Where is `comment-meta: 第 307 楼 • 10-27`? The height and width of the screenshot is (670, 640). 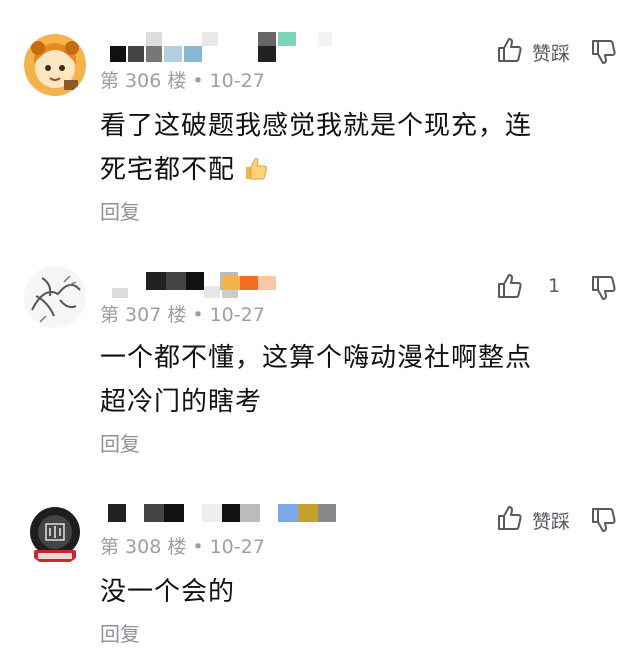
comment-meta: 第 307 楼 • 10-27 is located at coordinates (182, 313).